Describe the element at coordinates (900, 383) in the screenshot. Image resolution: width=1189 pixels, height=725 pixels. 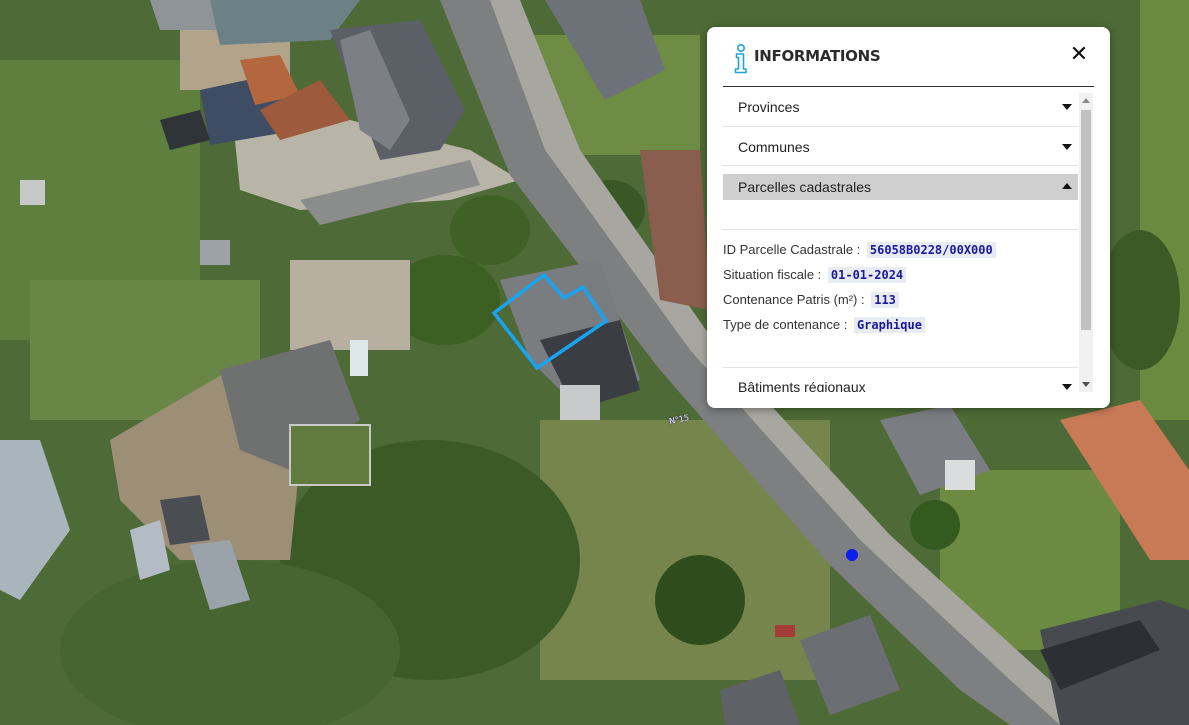
I see `section-batiments-regionaux: Bâtiments régionaux` at that location.